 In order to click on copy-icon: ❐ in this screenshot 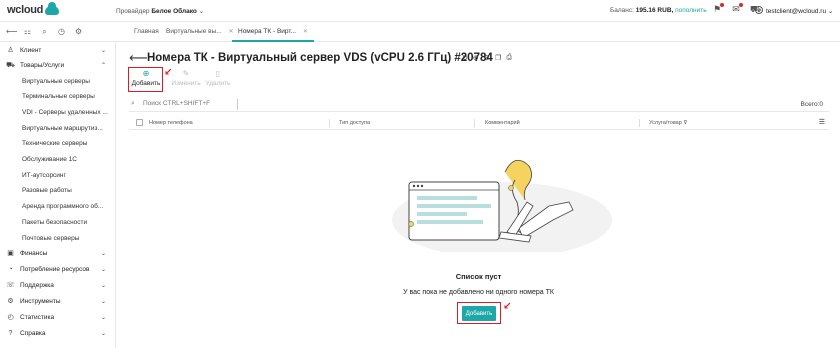, I will do `click(498, 58)`.